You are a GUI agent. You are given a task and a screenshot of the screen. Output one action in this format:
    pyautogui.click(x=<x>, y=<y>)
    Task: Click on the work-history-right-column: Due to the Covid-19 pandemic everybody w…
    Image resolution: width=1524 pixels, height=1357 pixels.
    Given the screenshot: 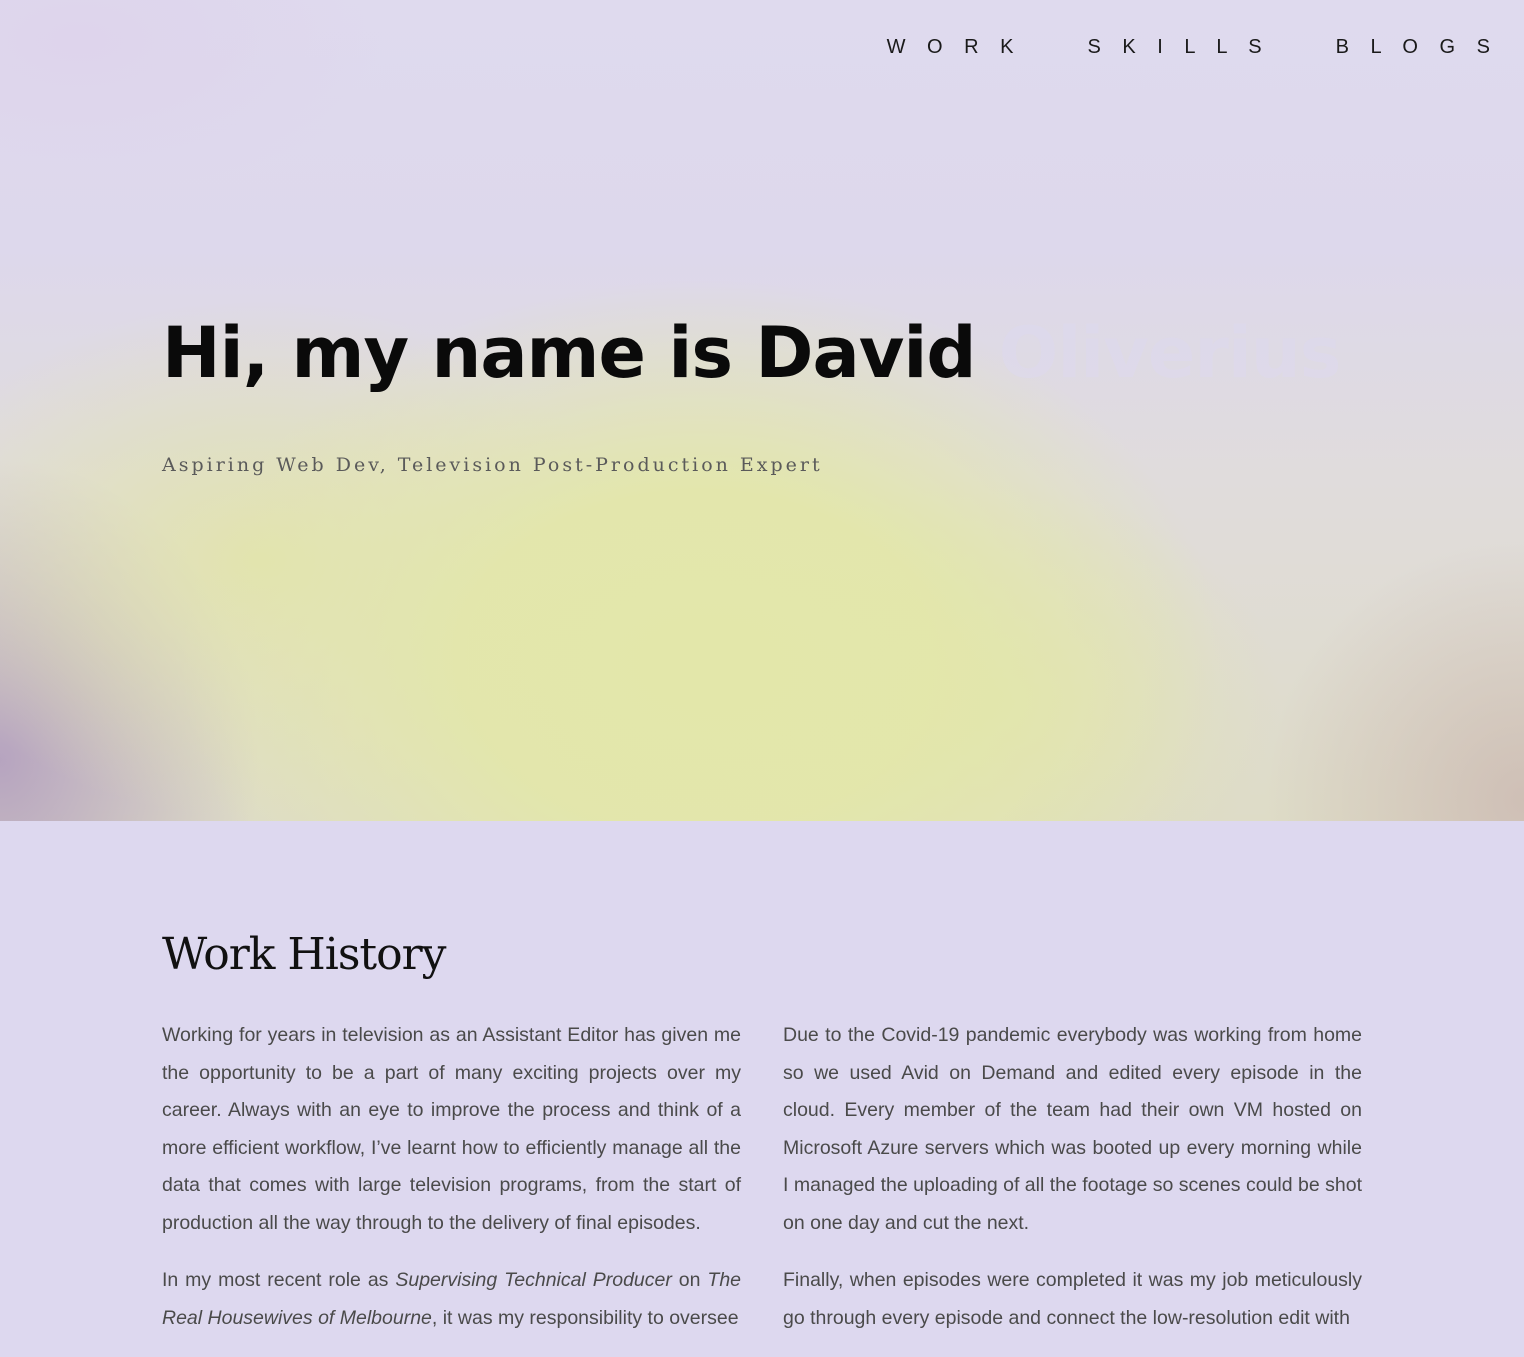 What is the action you would take?
    pyautogui.click(x=1072, y=1187)
    